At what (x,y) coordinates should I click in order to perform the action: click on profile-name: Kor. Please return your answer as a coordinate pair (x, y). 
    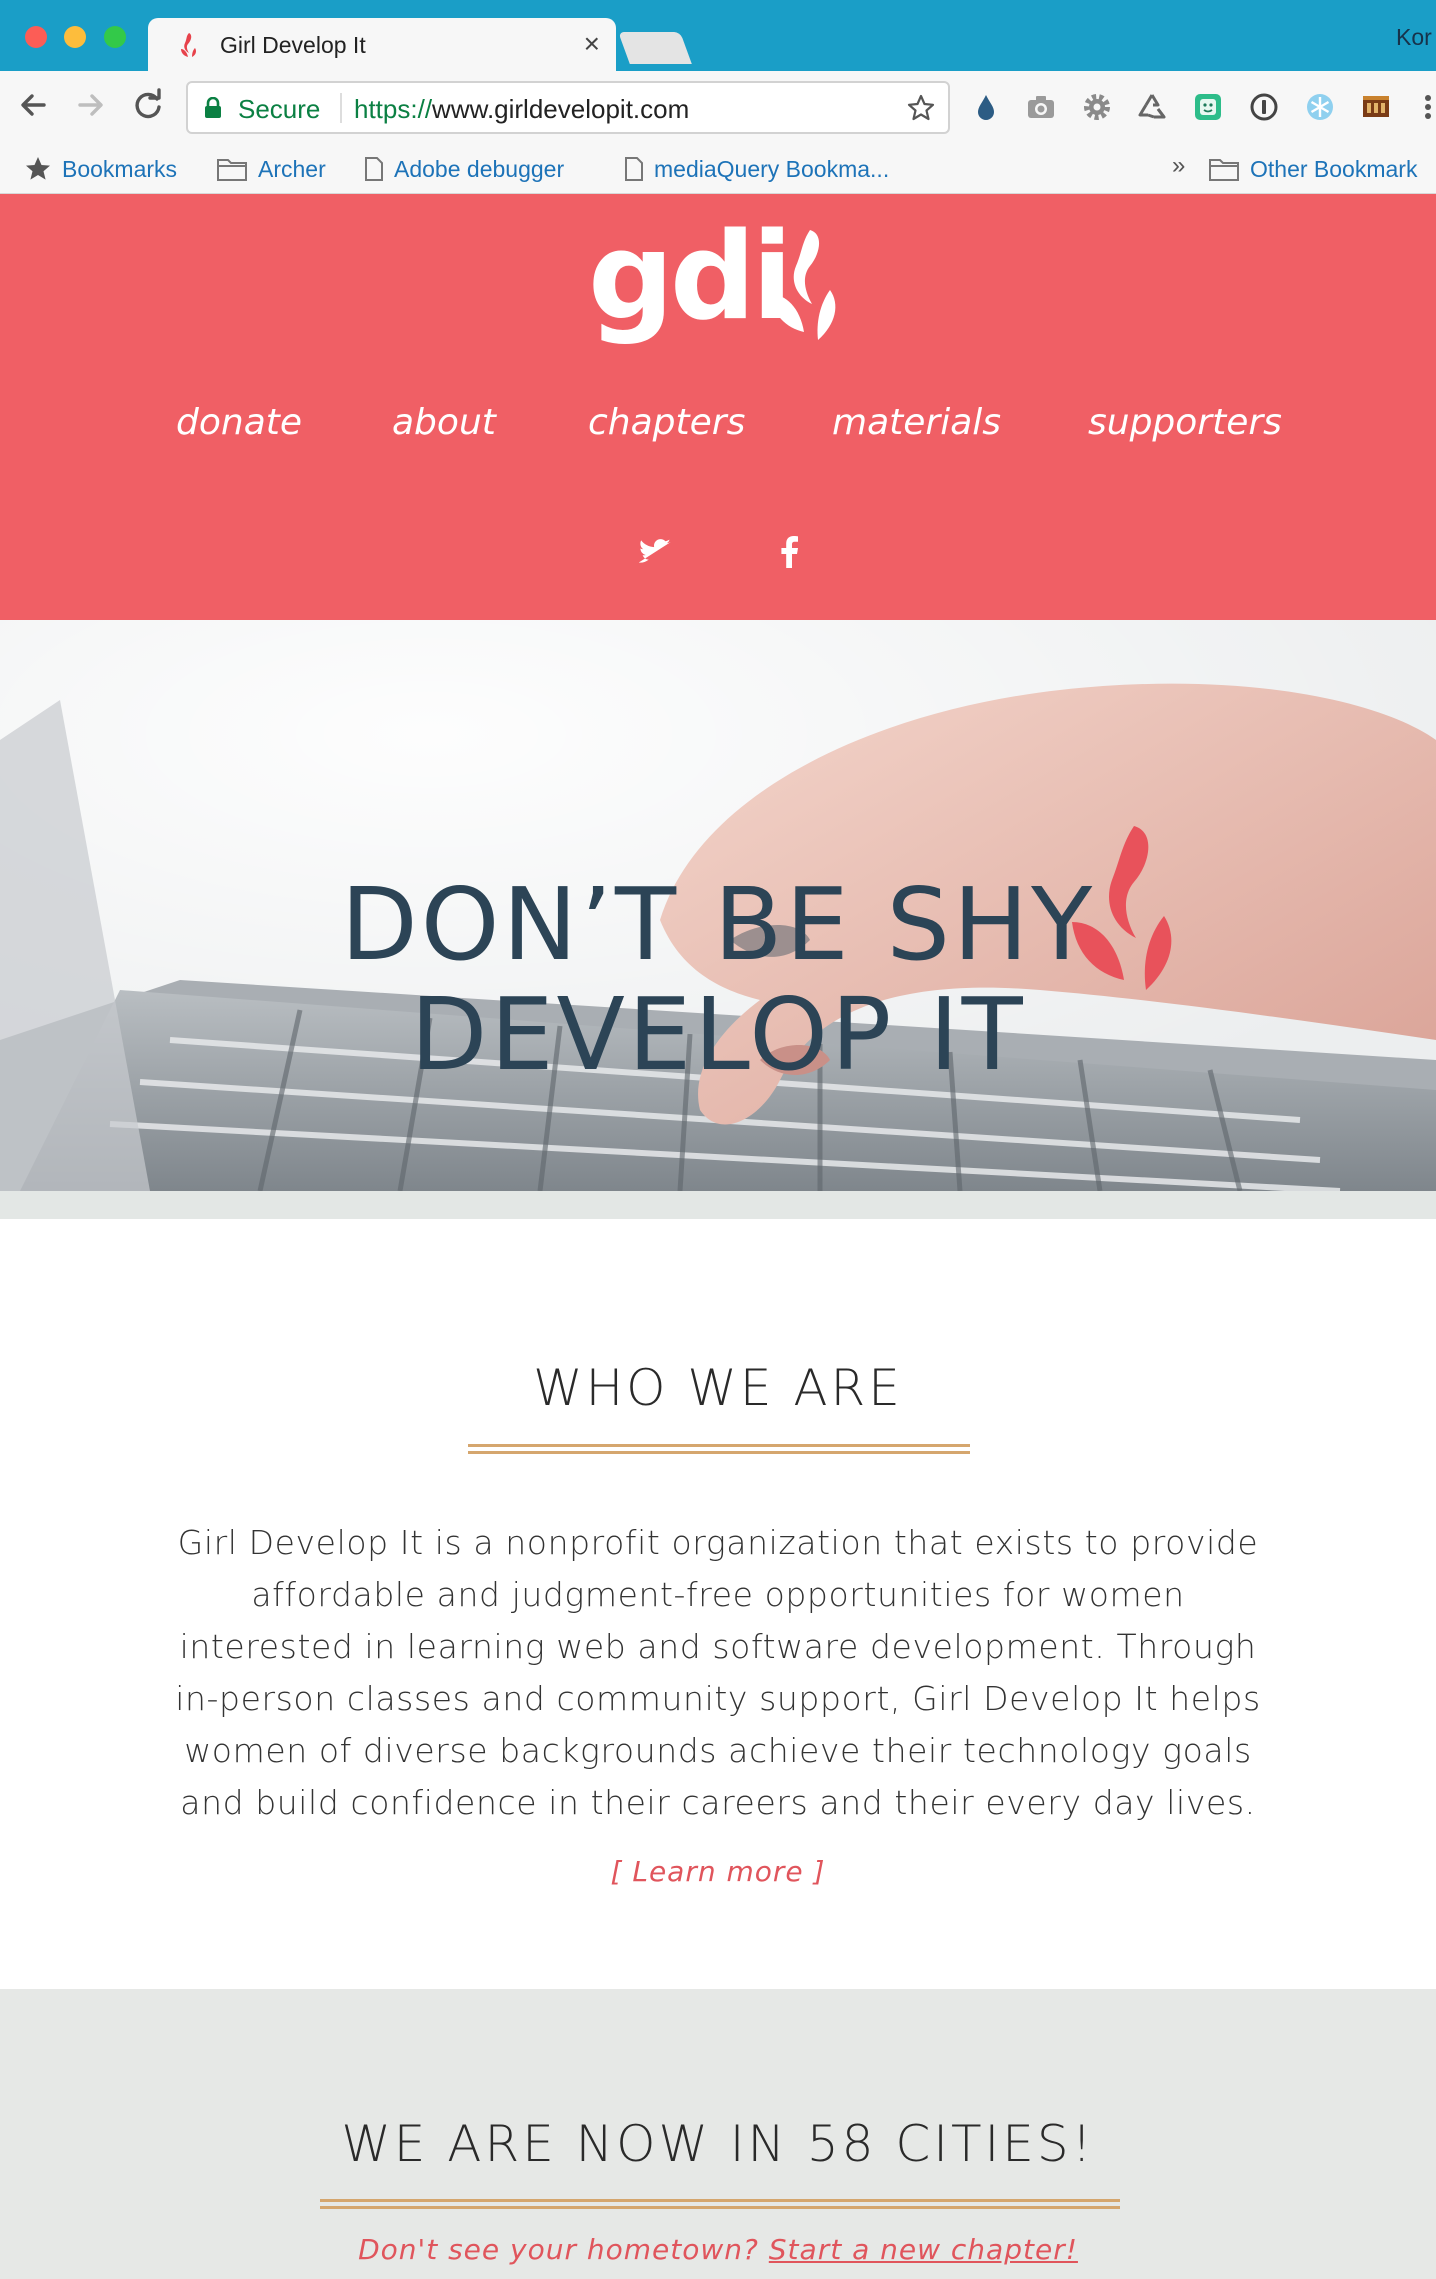
    Looking at the image, I should click on (1414, 37).